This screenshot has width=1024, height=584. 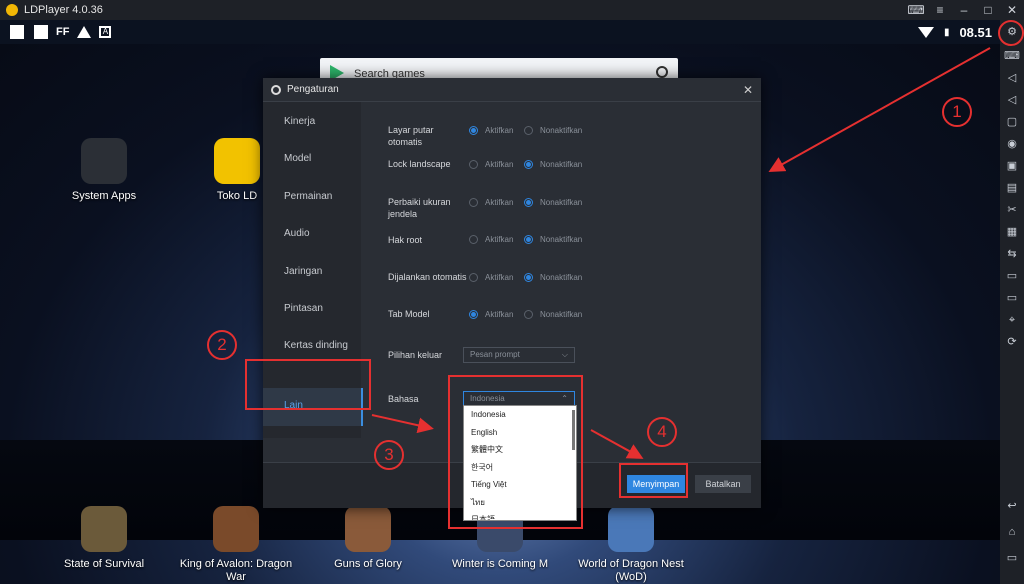 What do you see at coordinates (1012, 122) in the screenshot?
I see `screenshot-icon: ▢` at bounding box center [1012, 122].